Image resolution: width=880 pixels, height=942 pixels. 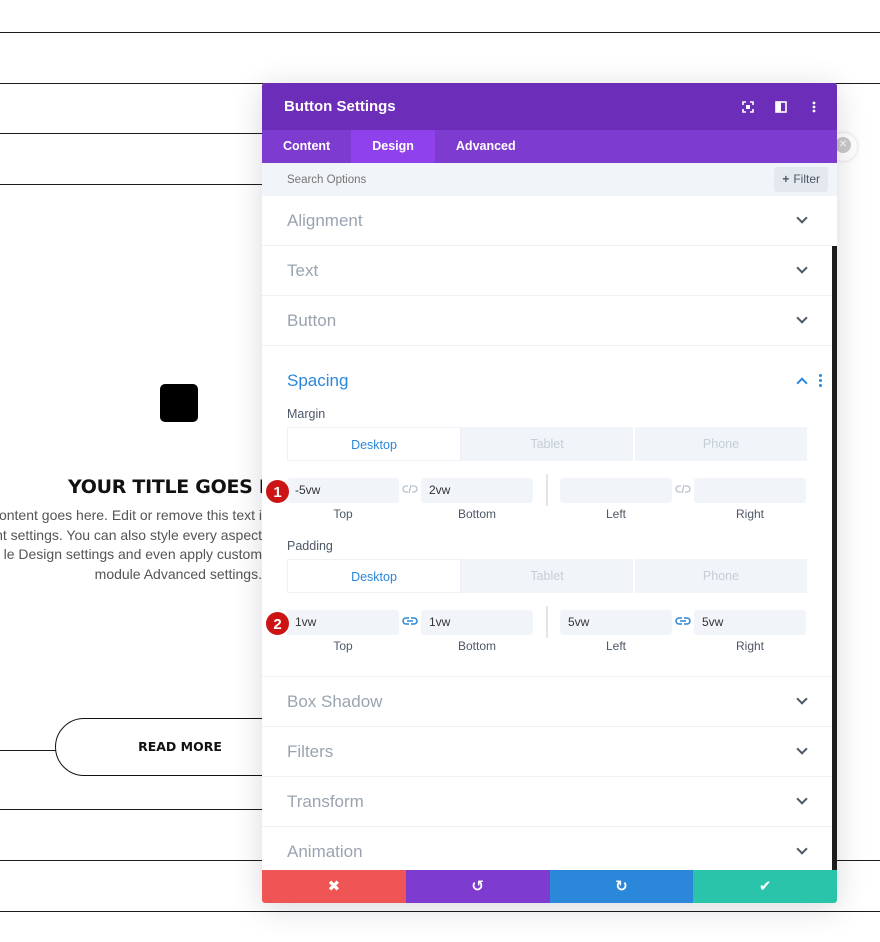 What do you see at coordinates (179, 403) in the screenshot?
I see `module-icon` at bounding box center [179, 403].